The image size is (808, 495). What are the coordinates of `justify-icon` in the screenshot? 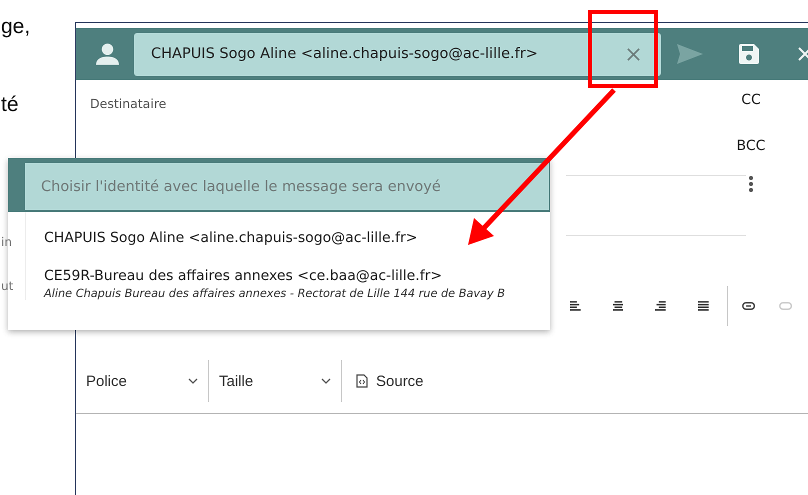 It's located at (703, 306).